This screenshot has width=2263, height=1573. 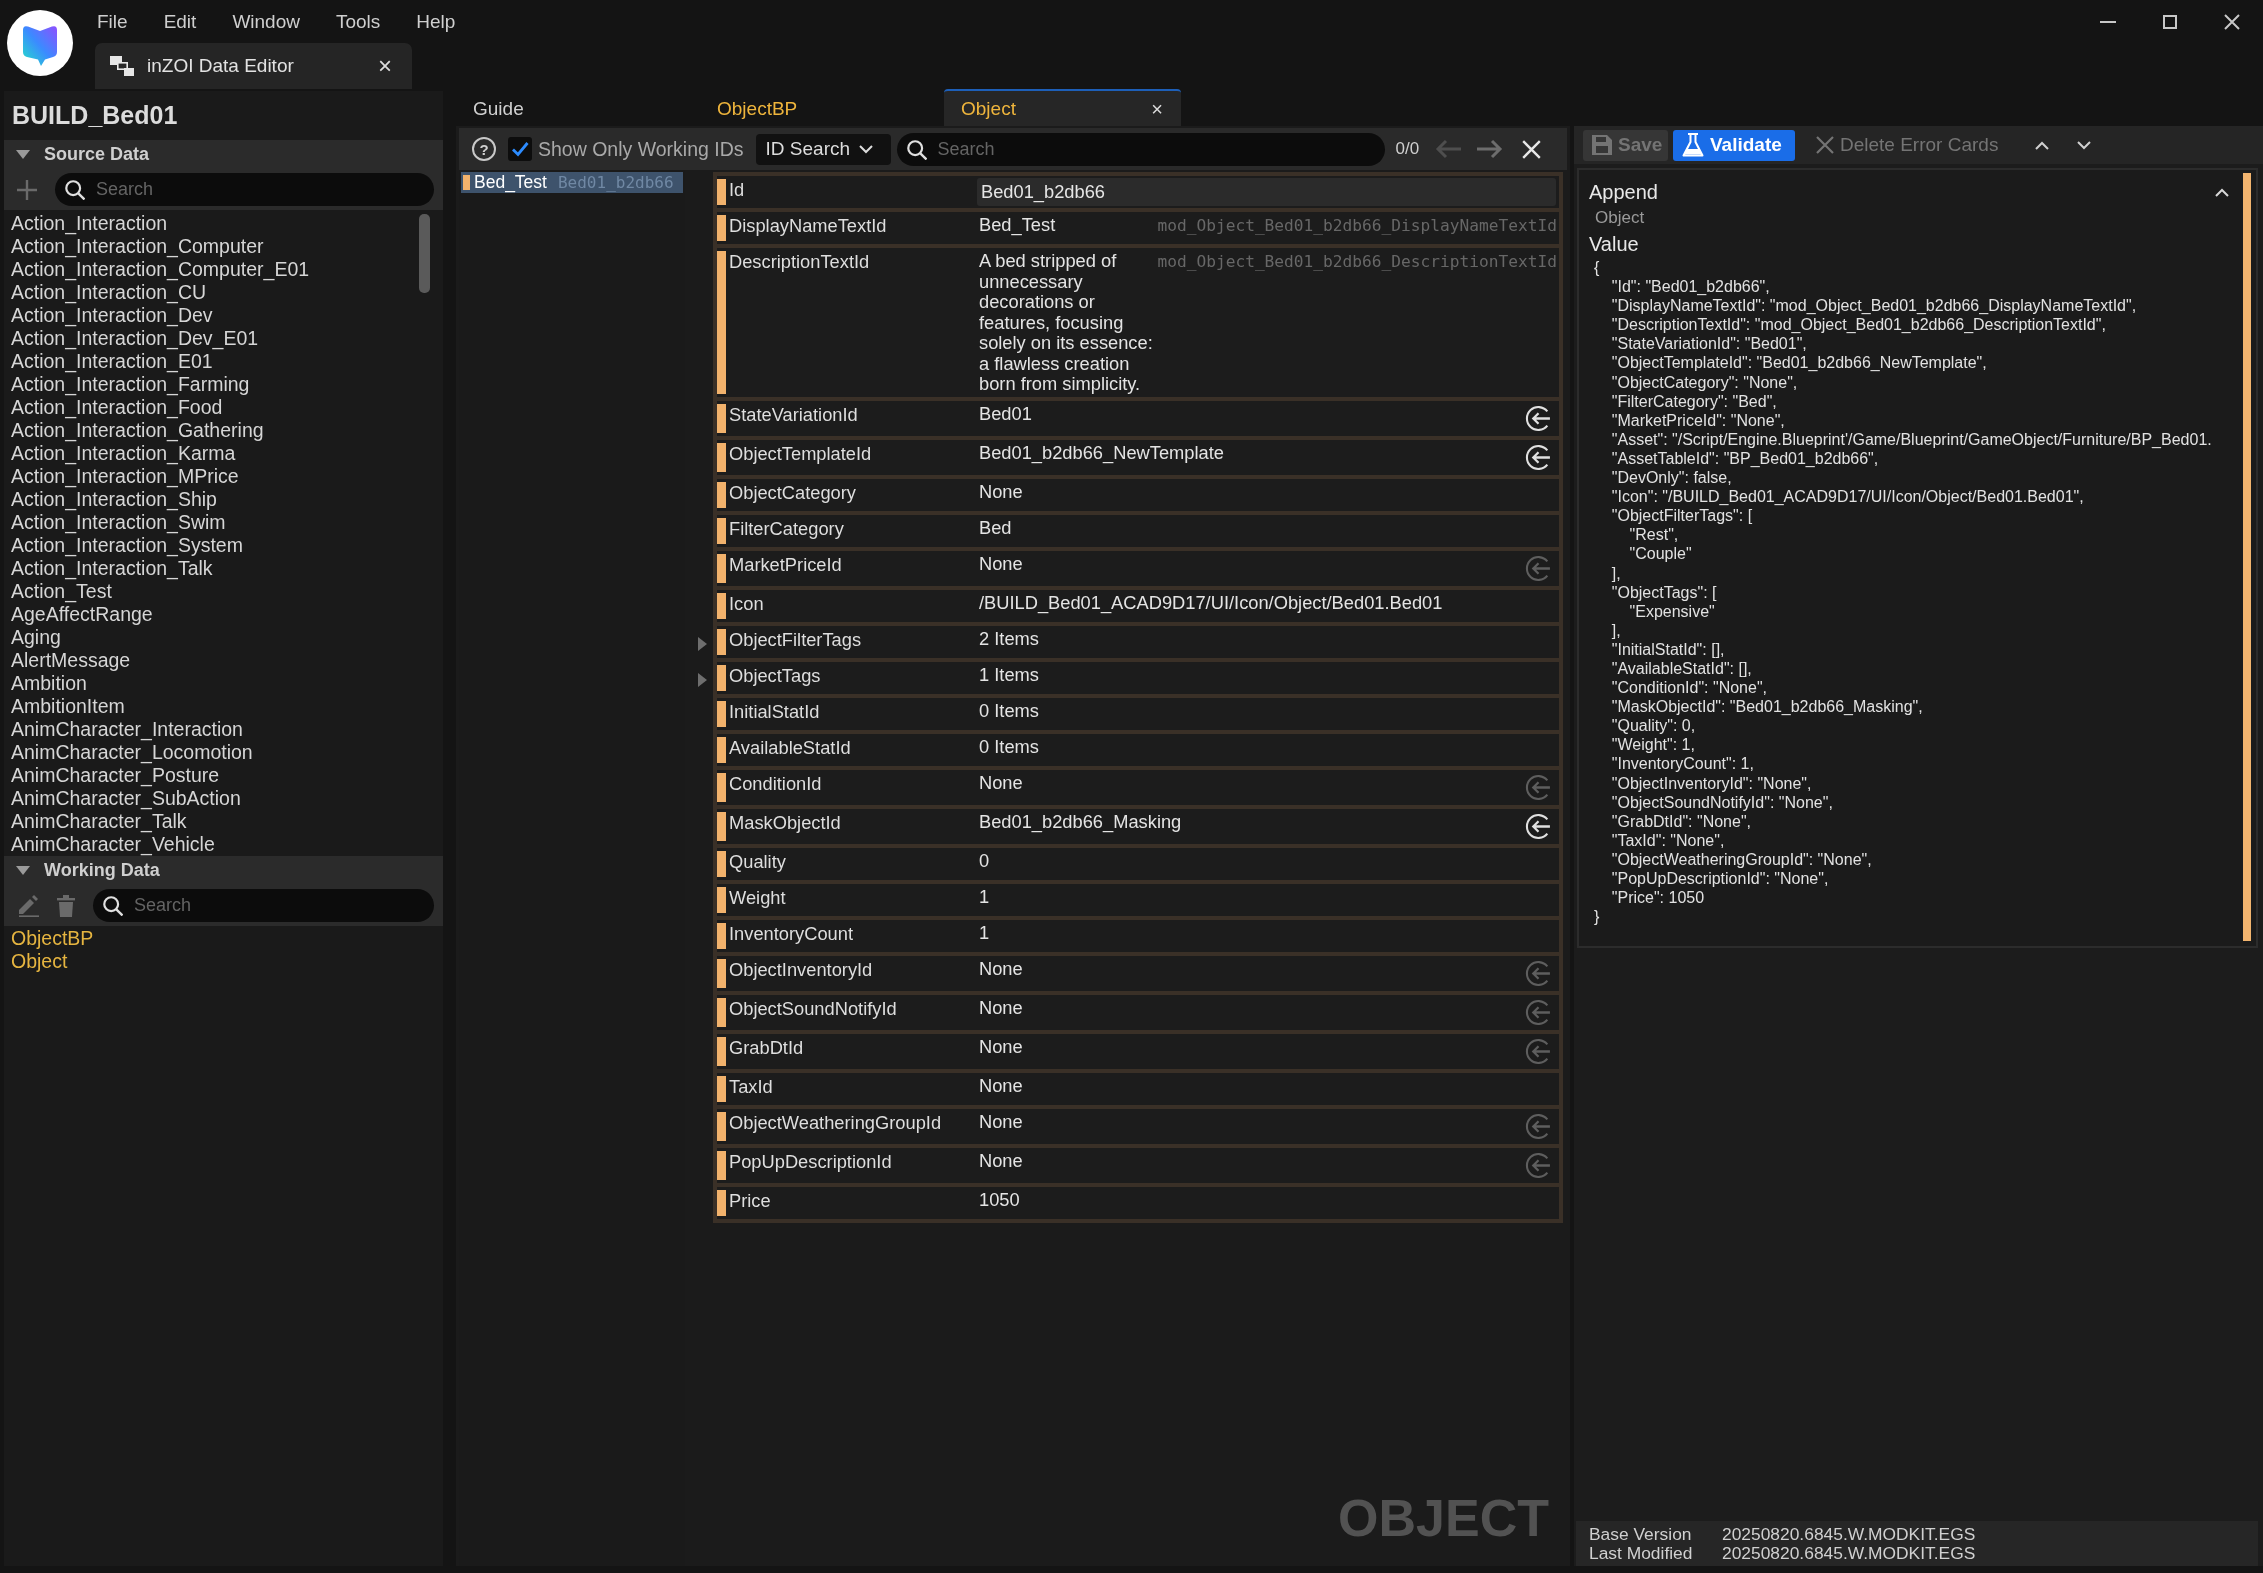 What do you see at coordinates (520, 149) in the screenshot?
I see `checkbox` at bounding box center [520, 149].